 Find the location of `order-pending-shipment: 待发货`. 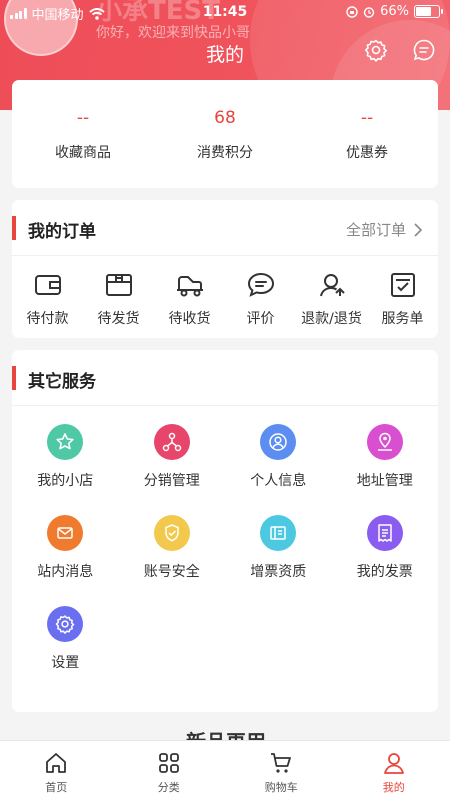

order-pending-shipment: 待发货 is located at coordinates (118, 298).